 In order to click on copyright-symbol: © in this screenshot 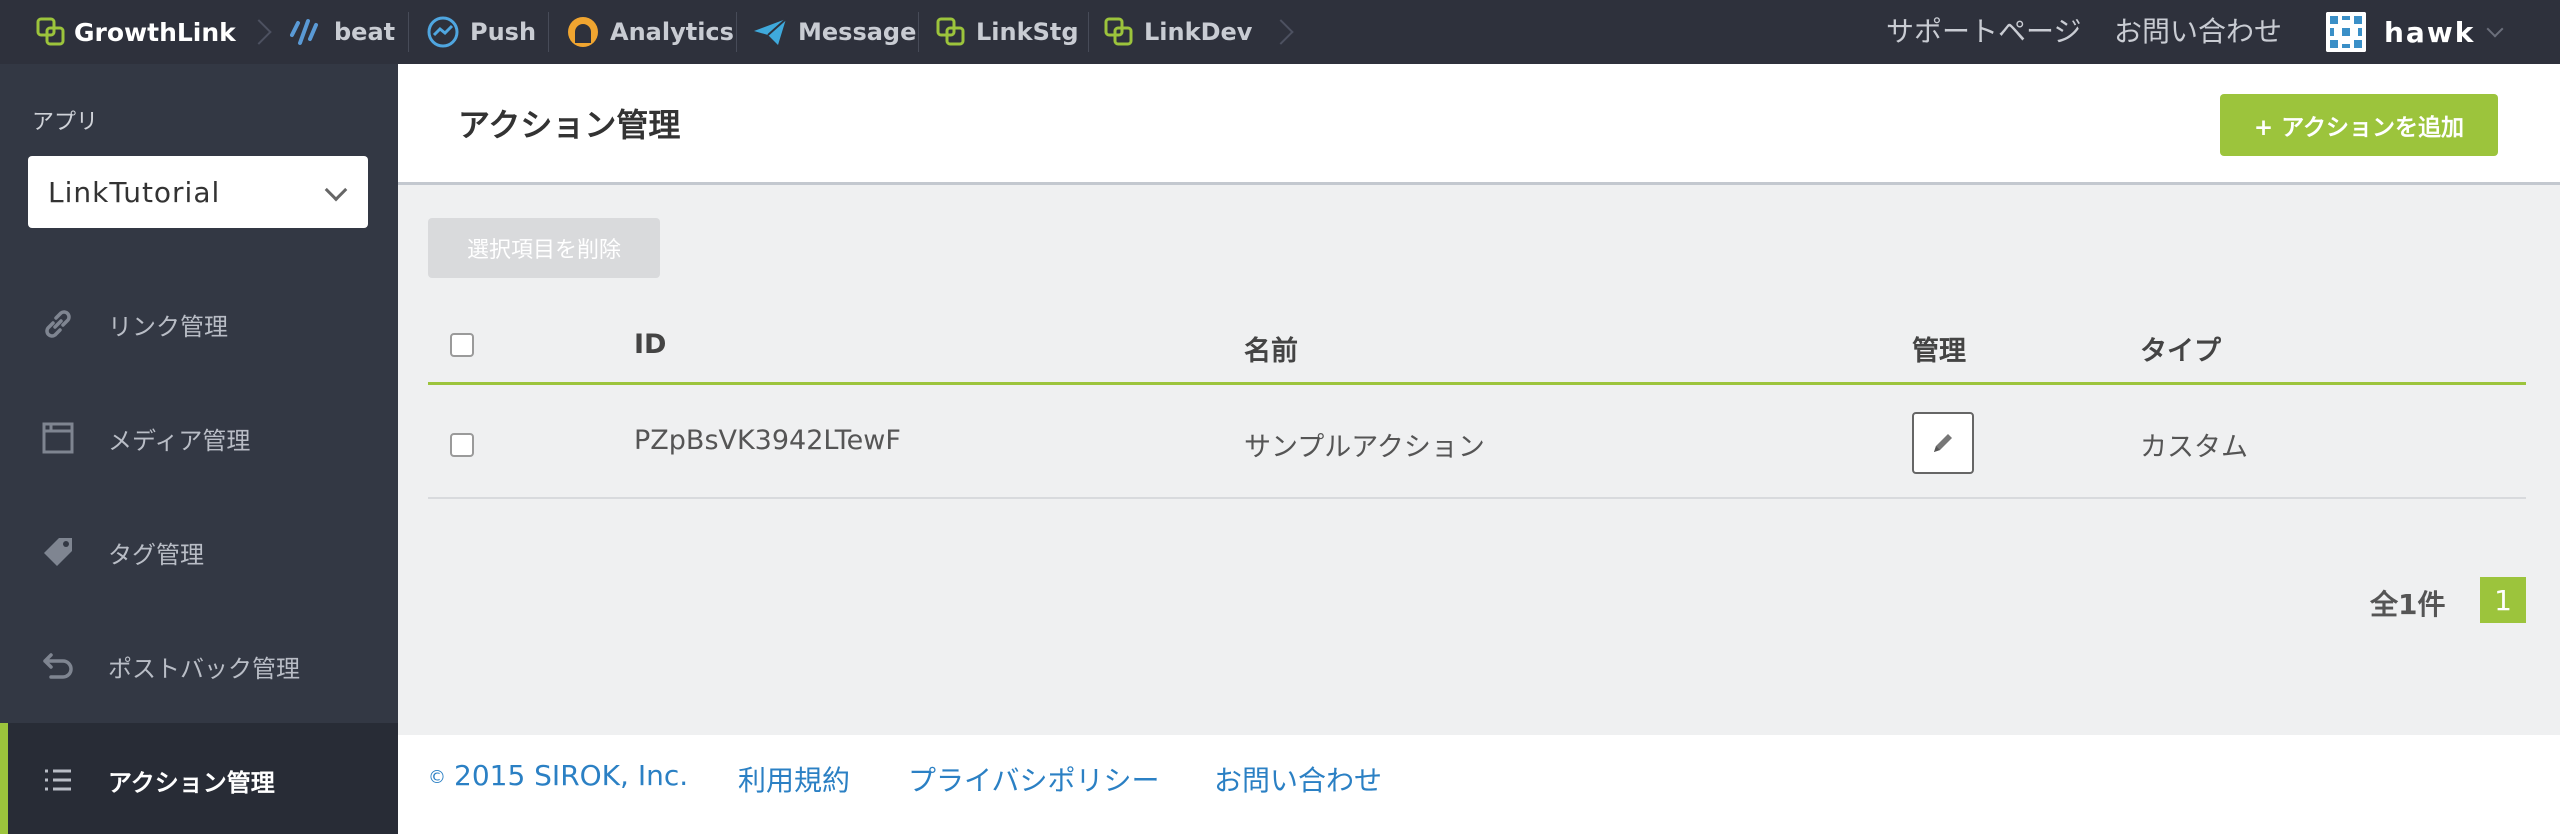, I will do `click(437, 777)`.